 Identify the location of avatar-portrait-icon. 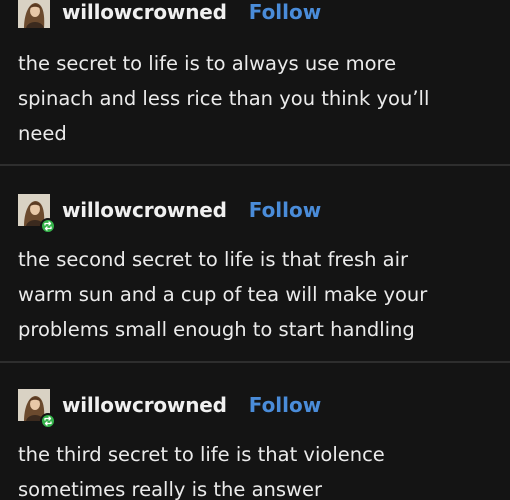
(34, 14).